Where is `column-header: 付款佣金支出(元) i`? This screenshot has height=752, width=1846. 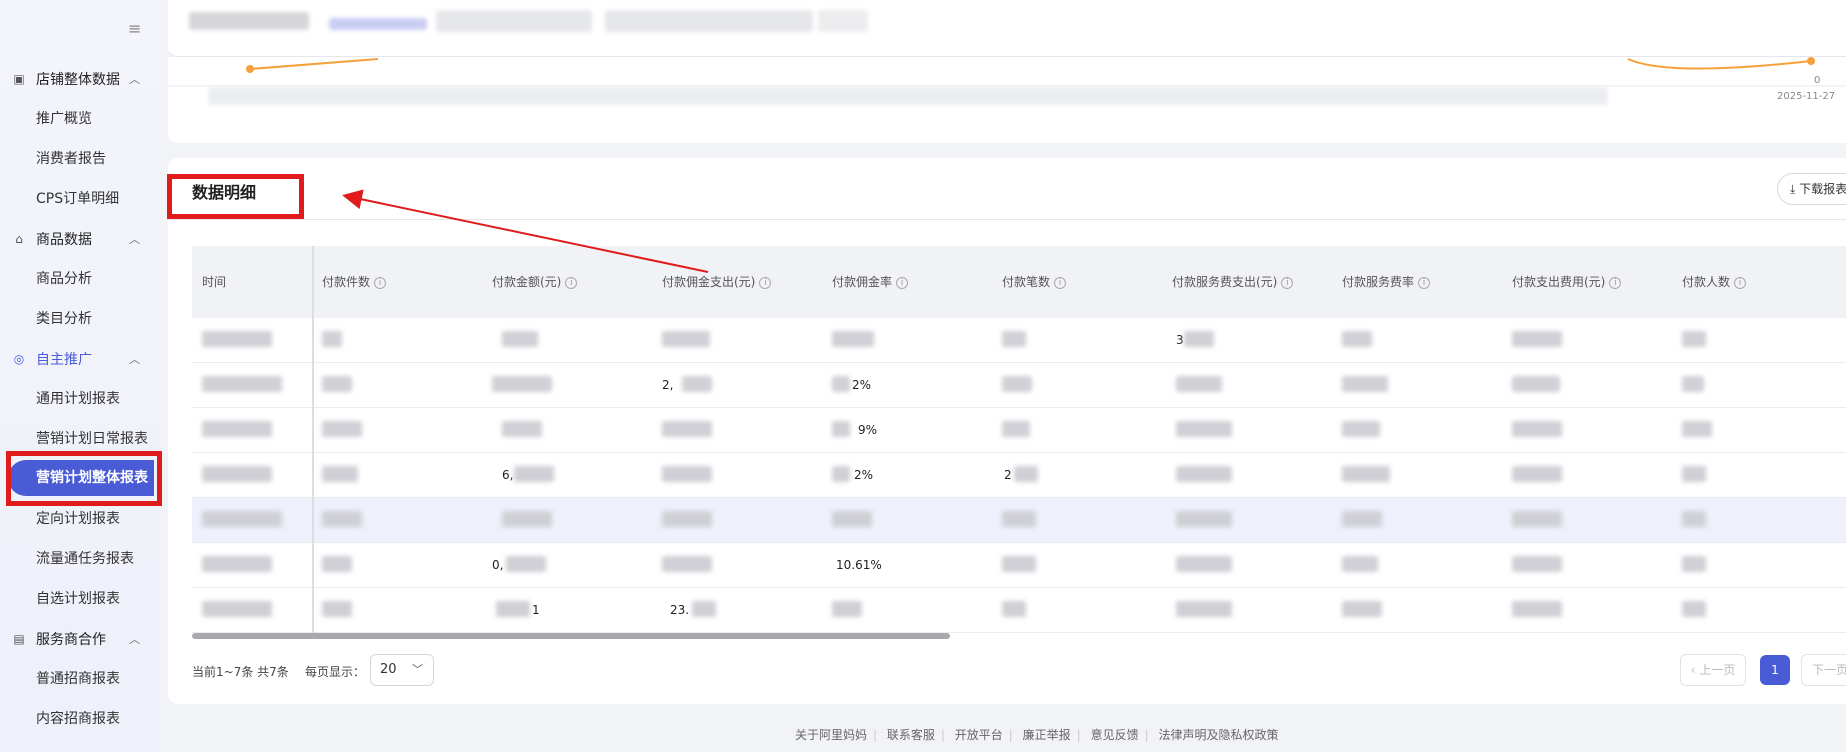
column-header: 付款佣金支出(元) i is located at coordinates (717, 282).